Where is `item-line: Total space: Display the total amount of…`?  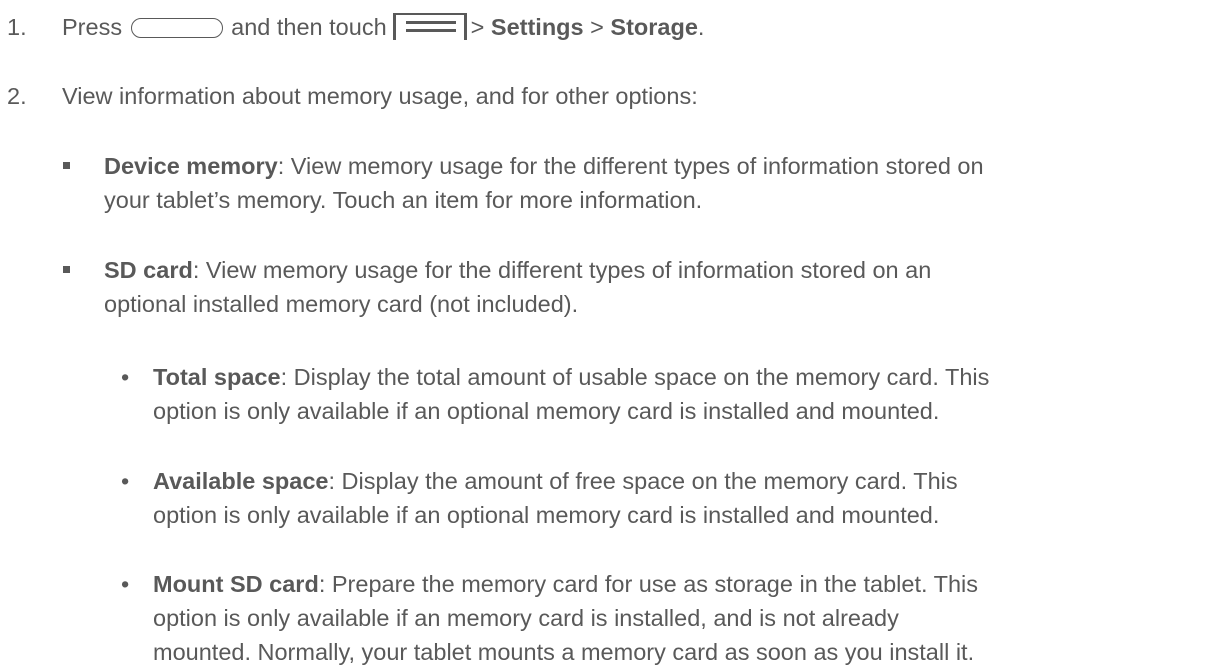 item-line: Total space: Display the total amount of… is located at coordinates (680, 377).